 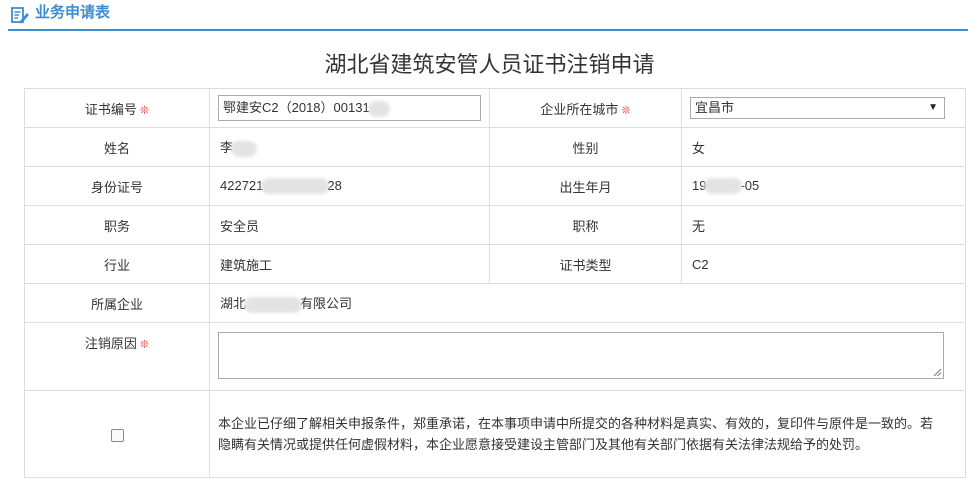 I want to click on cert-type-label: 证书类型, so click(x=585, y=264).